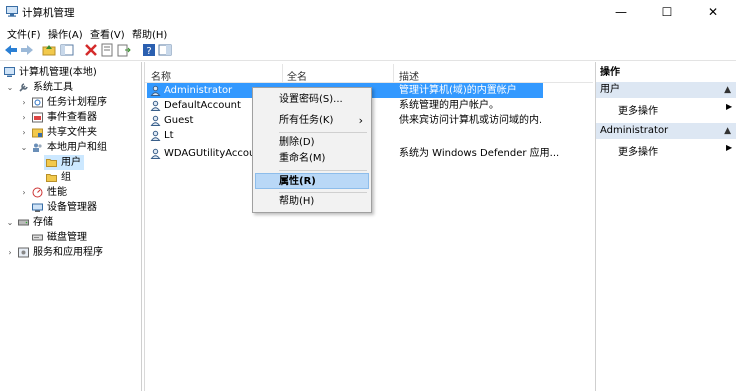 This screenshot has height=391, width=736. Describe the element at coordinates (49, 50) in the screenshot. I see `up-folder-icon` at that location.